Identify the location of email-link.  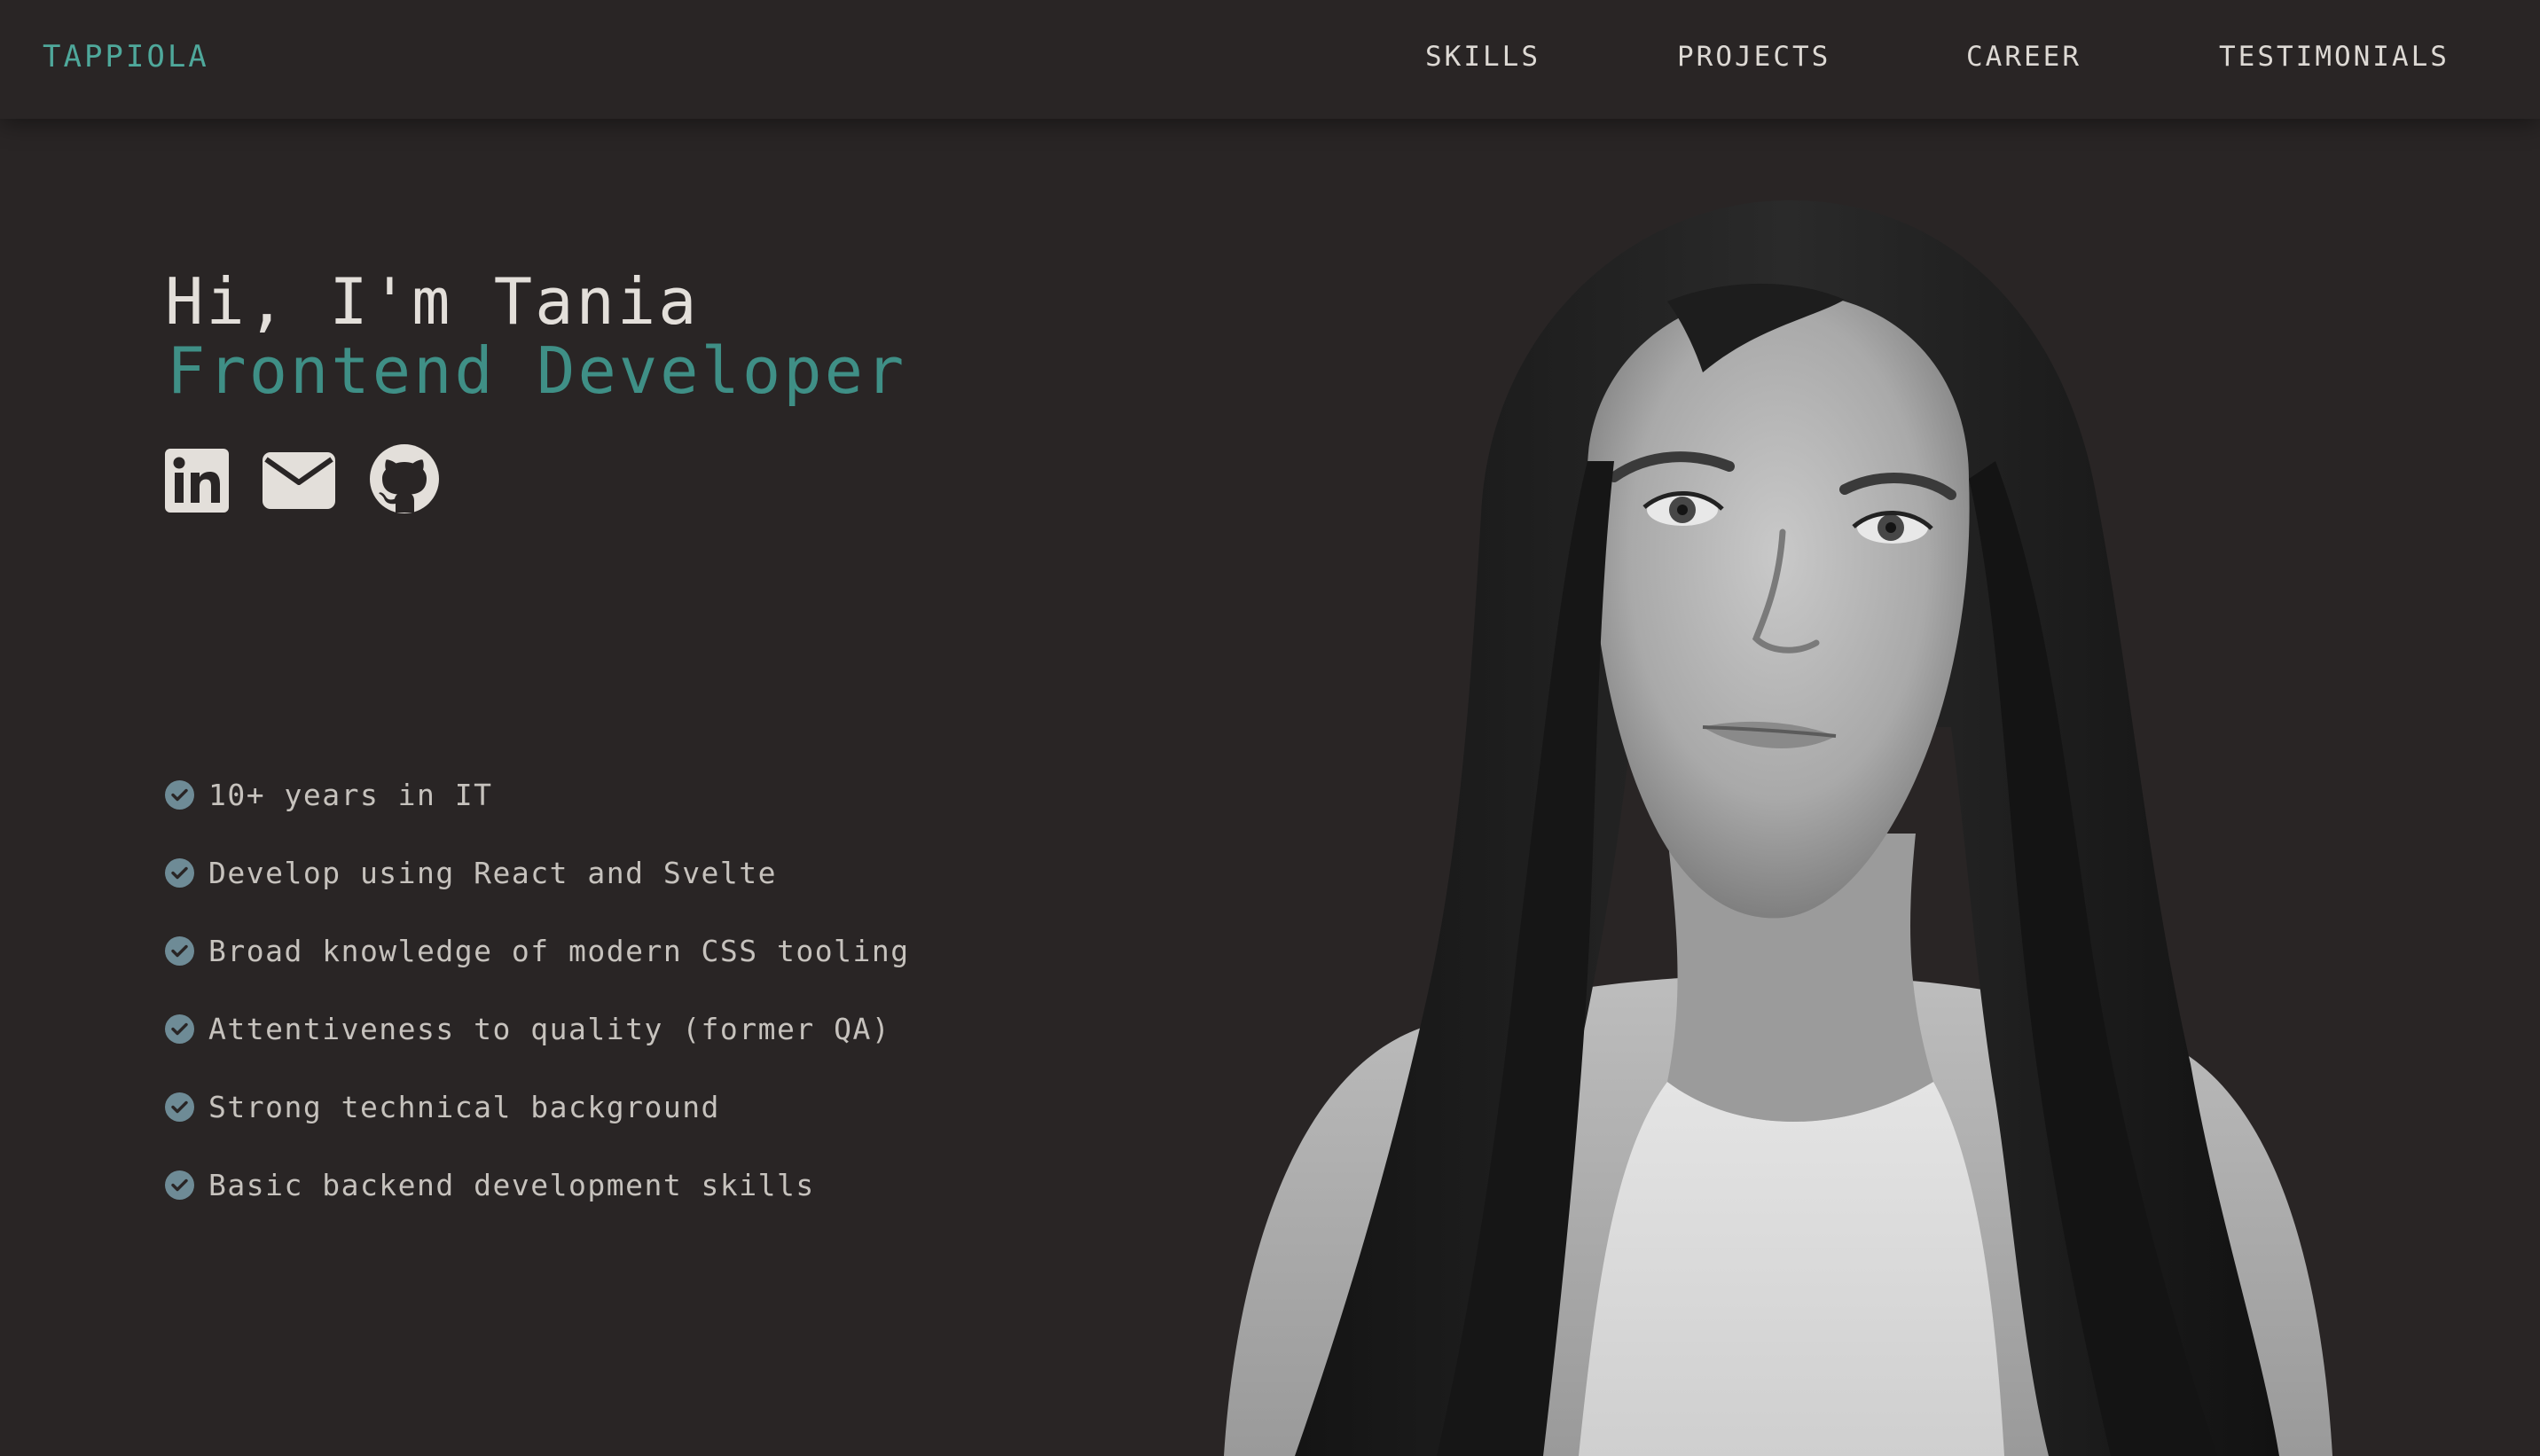
(299, 480).